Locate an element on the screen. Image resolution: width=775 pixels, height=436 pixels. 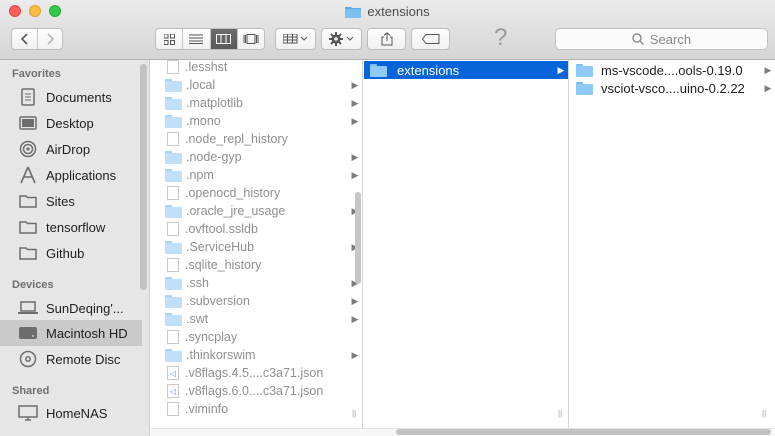
sidebar-item-github: Github is located at coordinates (71, 253).